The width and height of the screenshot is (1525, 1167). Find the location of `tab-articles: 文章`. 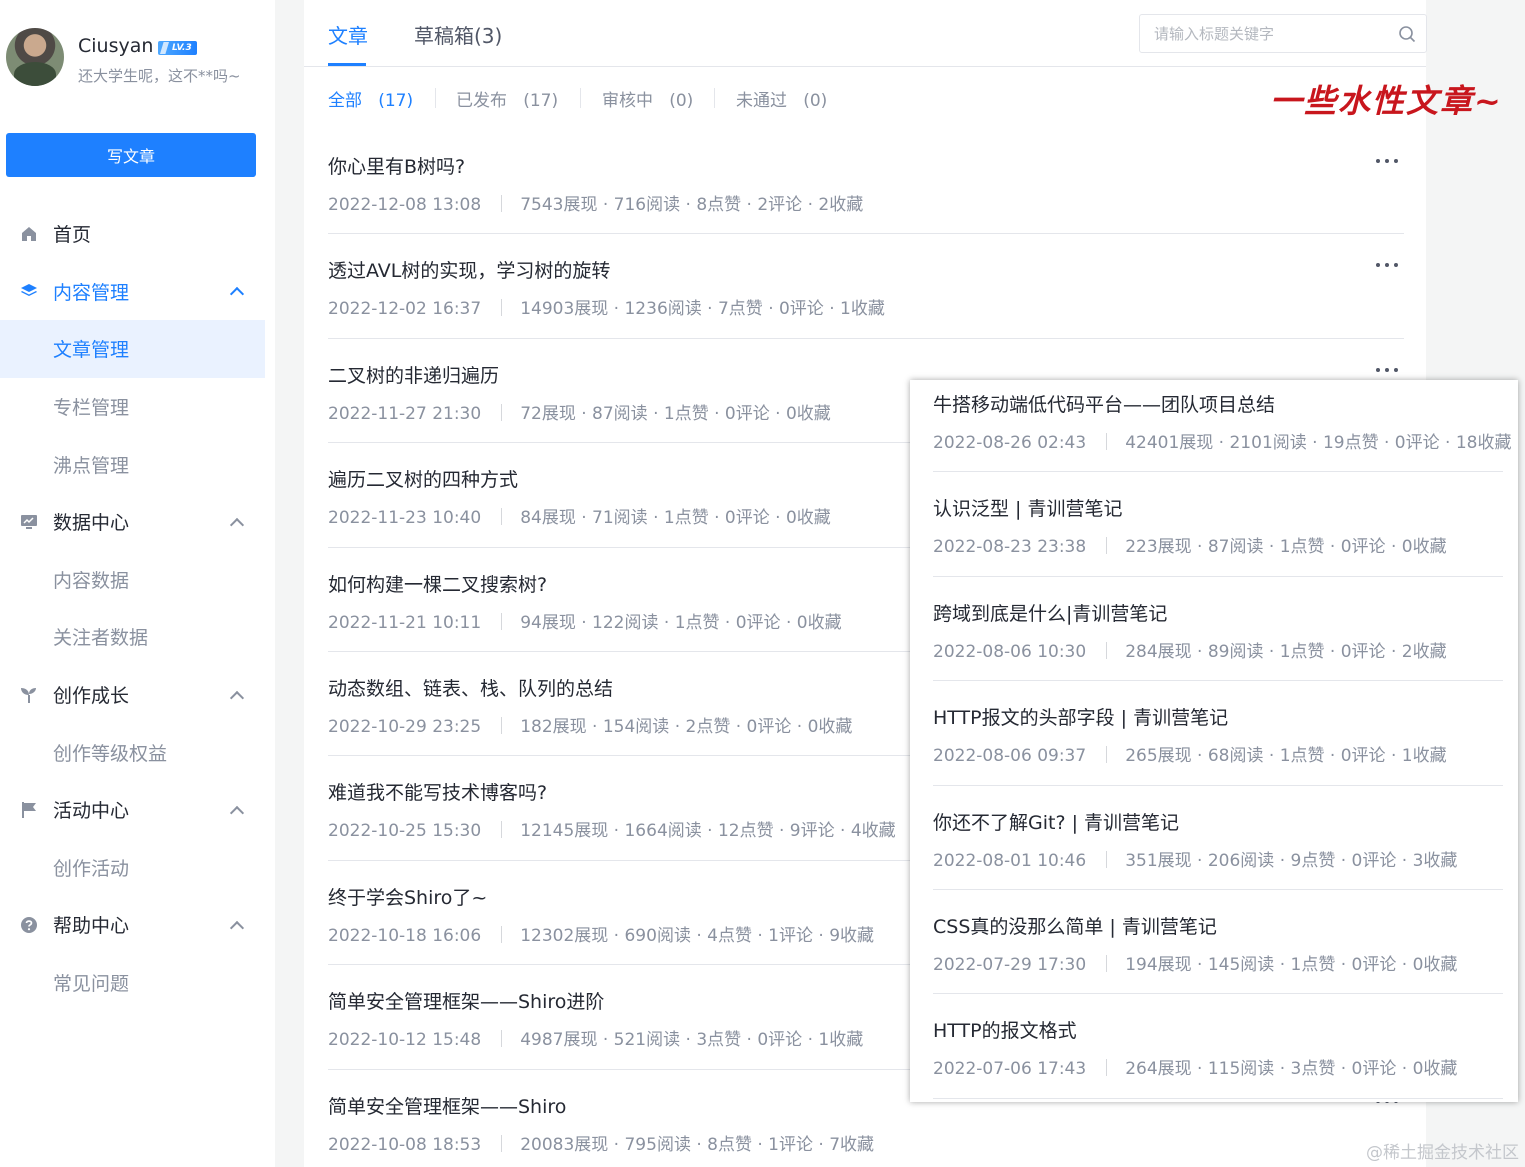

tab-articles: 文章 is located at coordinates (348, 34).